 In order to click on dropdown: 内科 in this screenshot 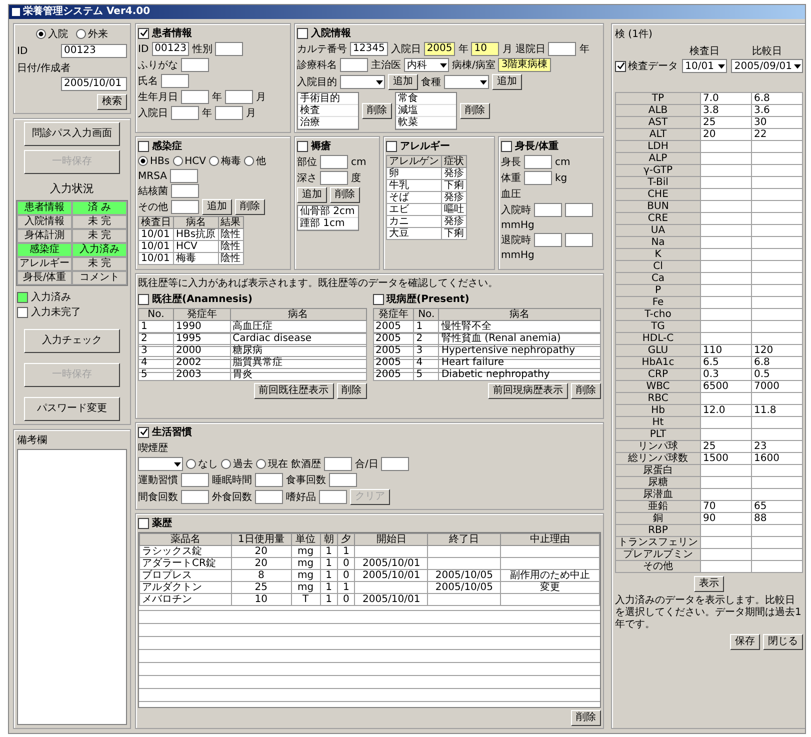, I will do `click(426, 65)`.